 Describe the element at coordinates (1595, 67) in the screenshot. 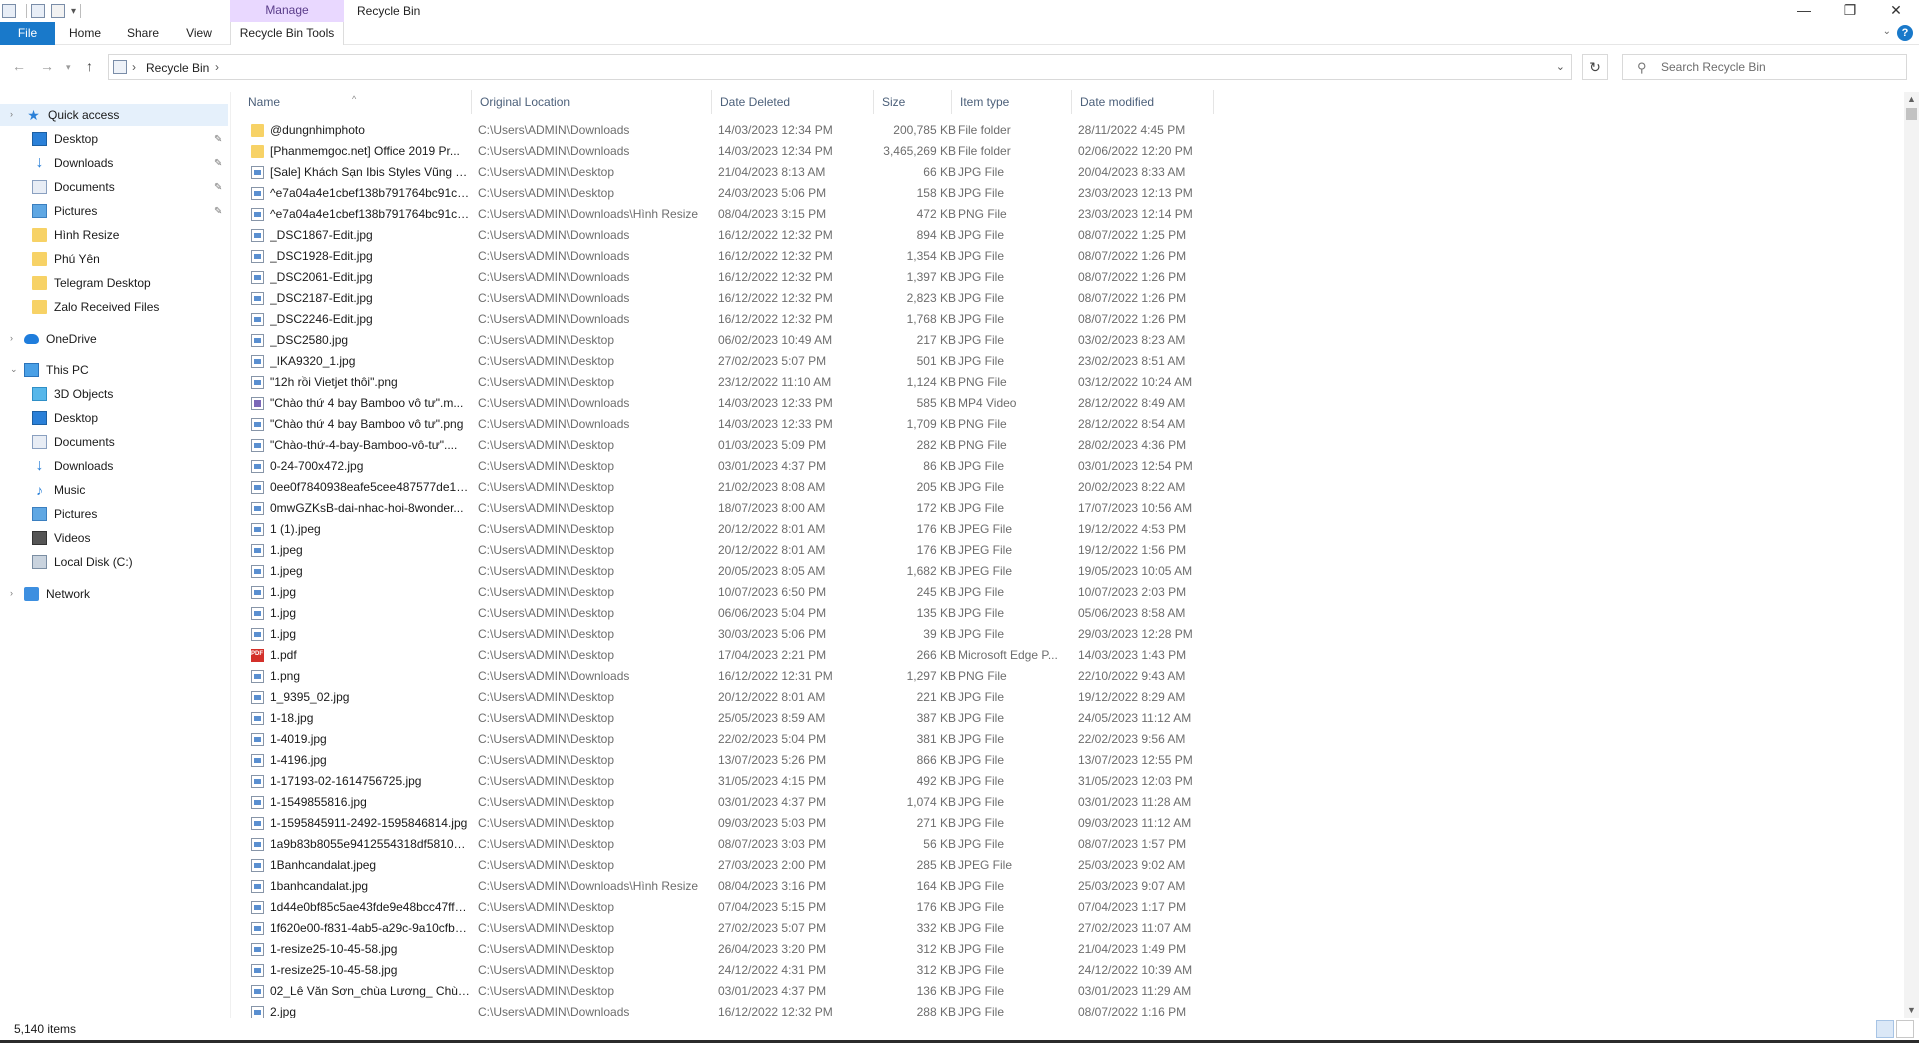

I see `refresh-button: ↻` at that location.